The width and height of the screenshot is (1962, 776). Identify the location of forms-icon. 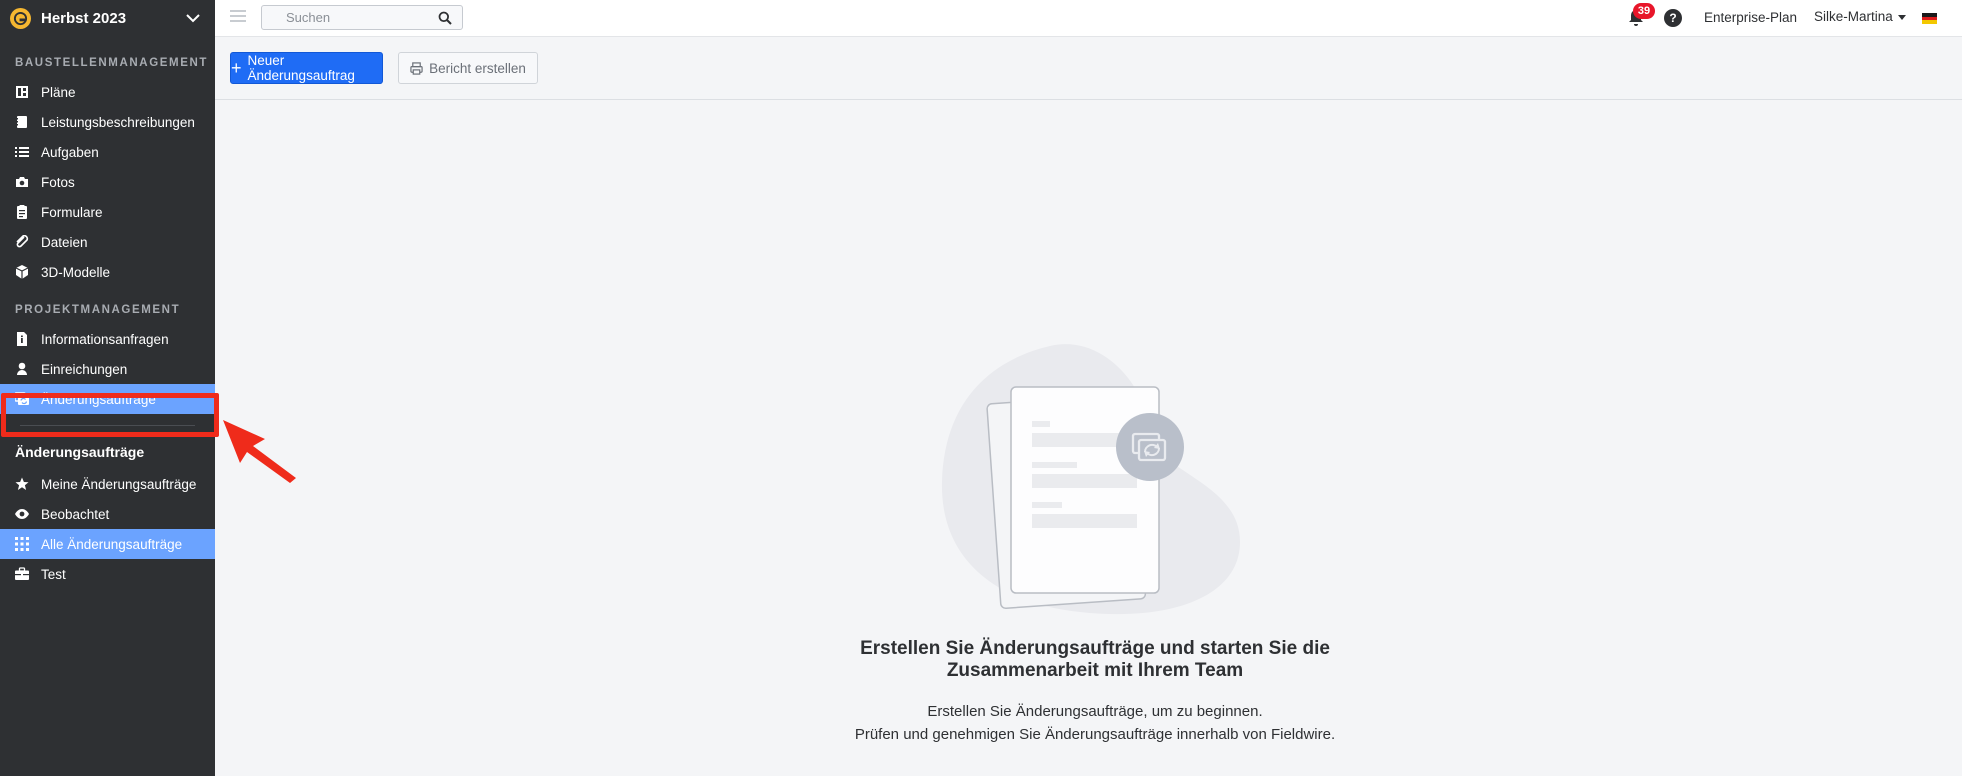
(21, 212).